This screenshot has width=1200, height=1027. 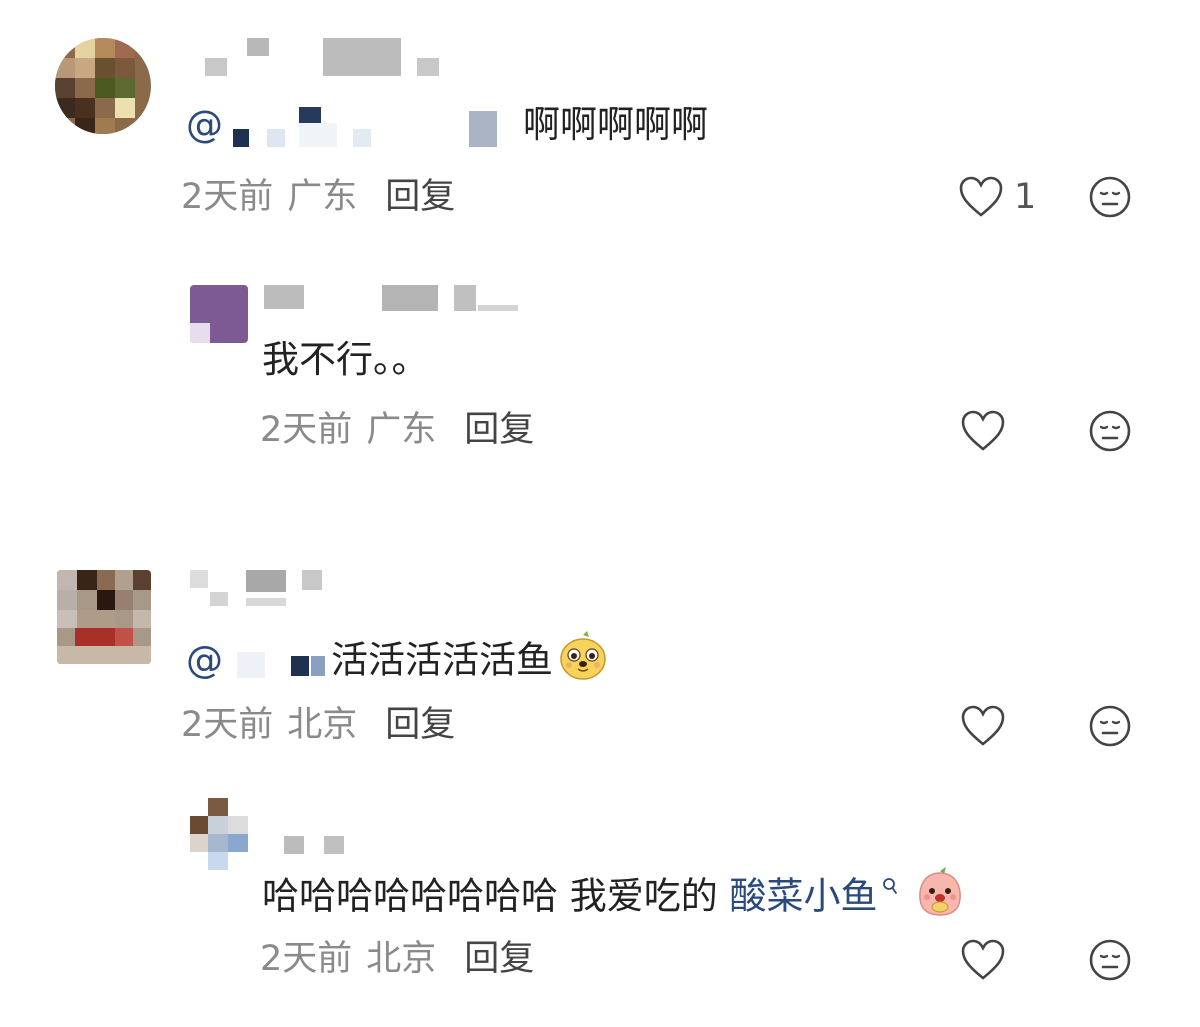 I want to click on comment-text-content: 啊啊啊啊啊, so click(x=615, y=124).